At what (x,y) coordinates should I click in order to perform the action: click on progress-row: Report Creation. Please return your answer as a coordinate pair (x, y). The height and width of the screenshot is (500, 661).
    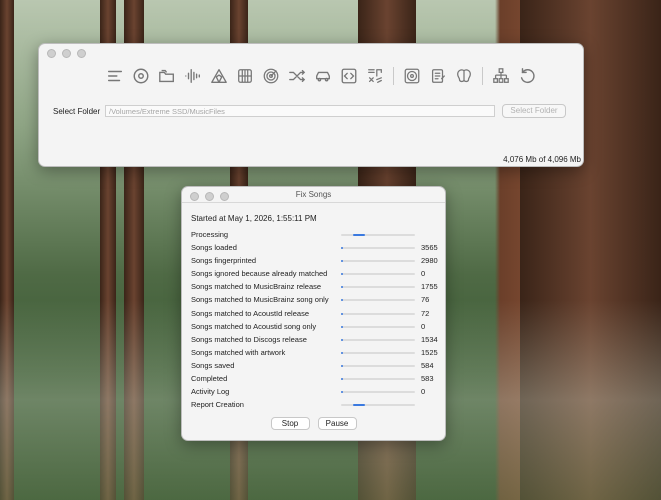
    Looking at the image, I should click on (316, 405).